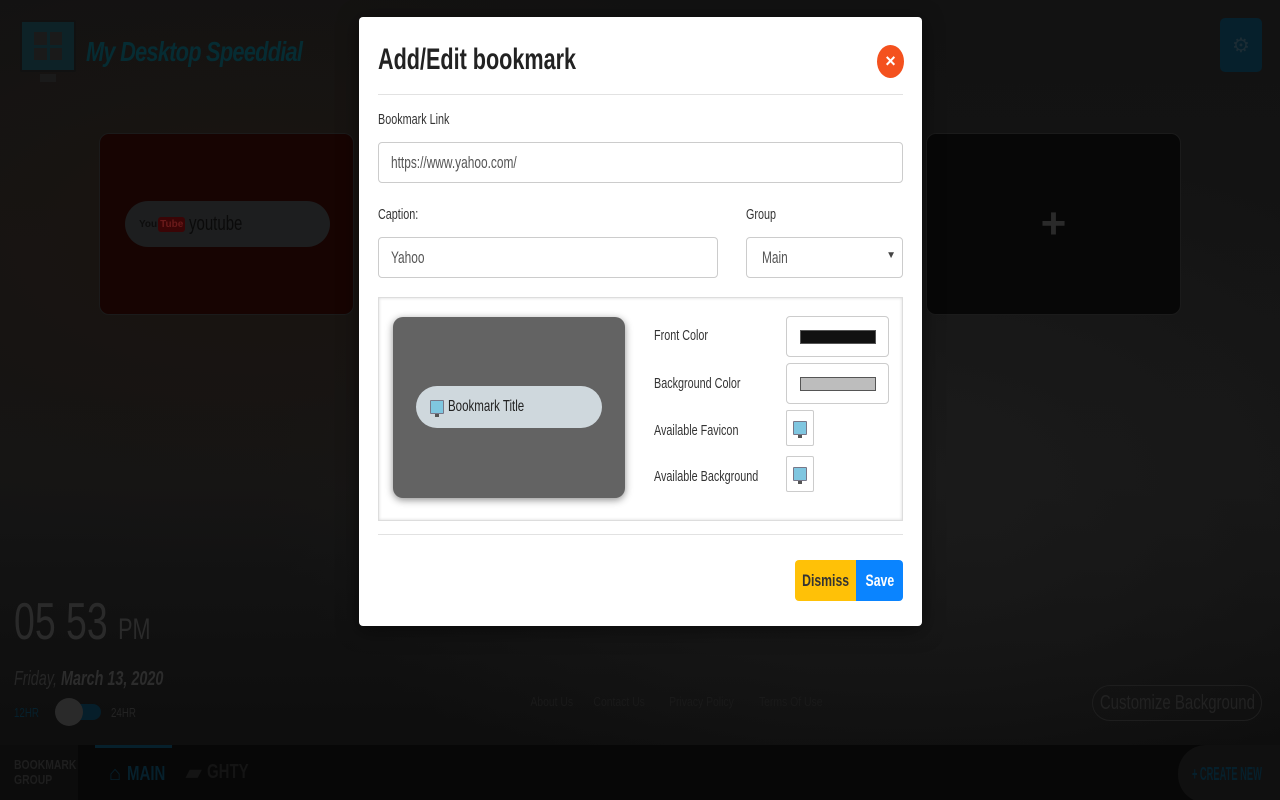 Image resolution: width=1280 pixels, height=800 pixels. I want to click on group-label: Group, so click(761, 214).